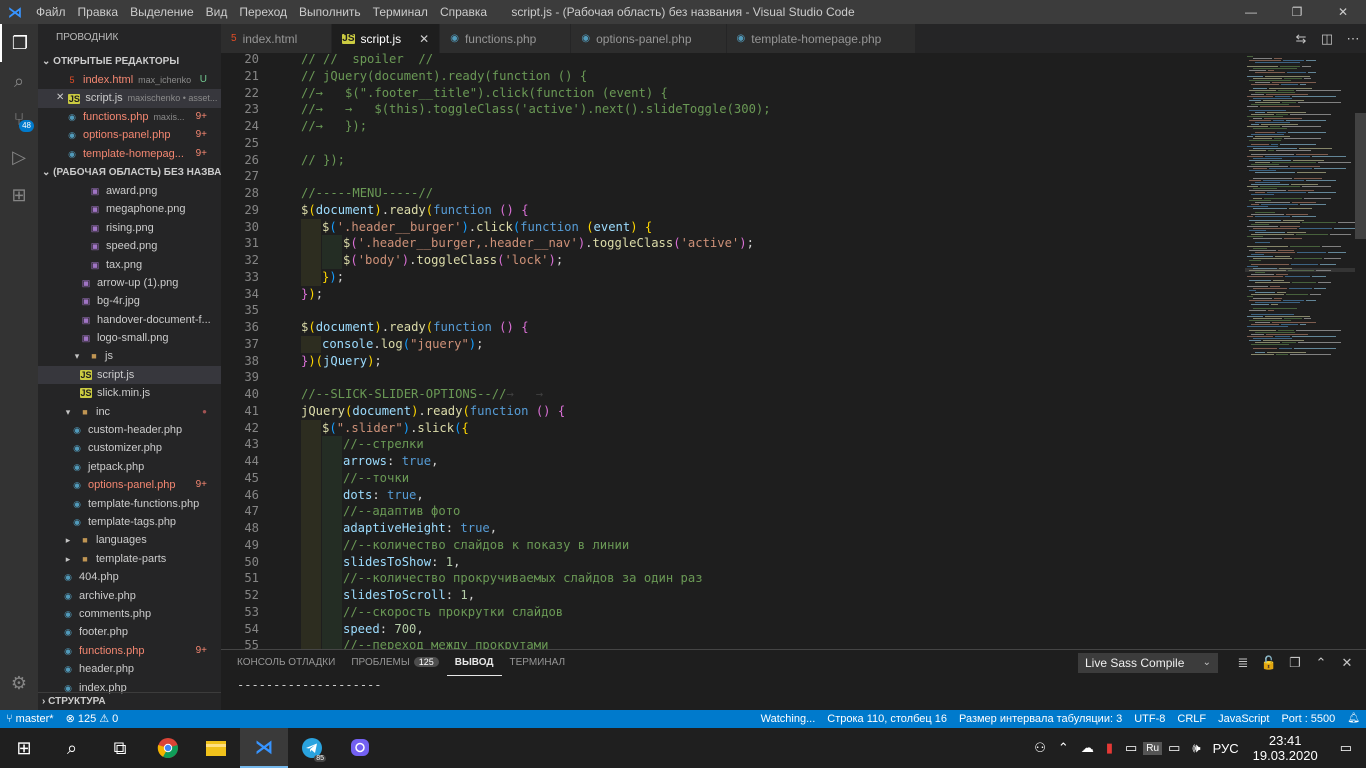  Describe the element at coordinates (506, 38) in the screenshot. I see `editor-tab: ◉ functions.php` at that location.